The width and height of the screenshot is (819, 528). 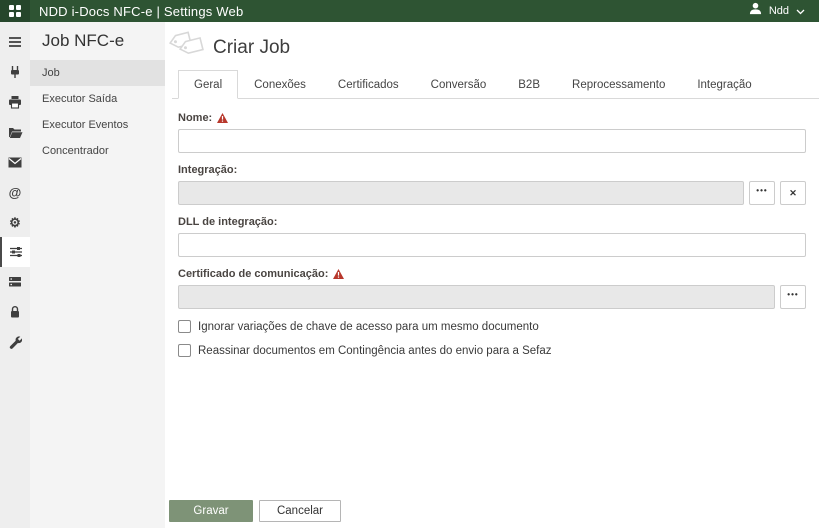 I want to click on wrench-icon, so click(x=15, y=342).